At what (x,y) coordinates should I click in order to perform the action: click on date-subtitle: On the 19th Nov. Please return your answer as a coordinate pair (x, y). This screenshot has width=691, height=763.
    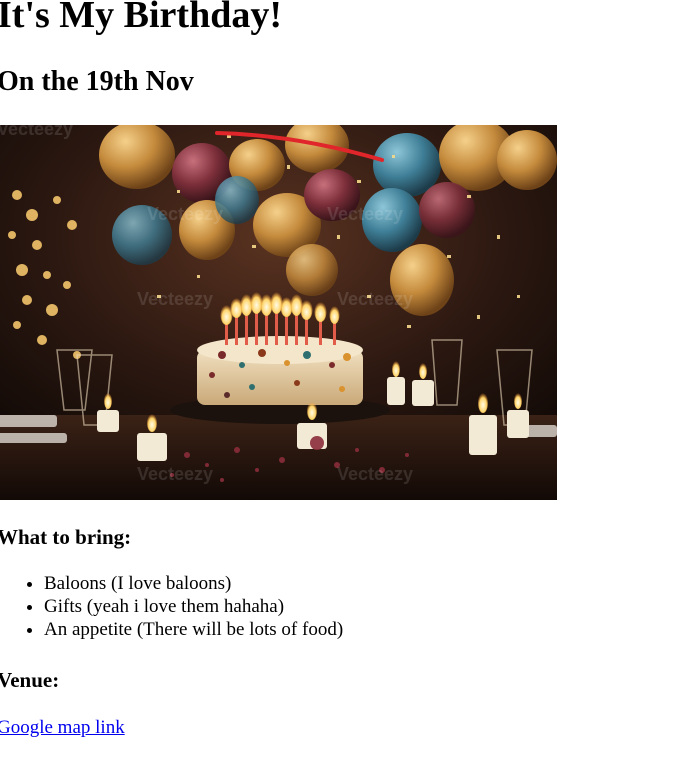
    Looking at the image, I should click on (97, 81).